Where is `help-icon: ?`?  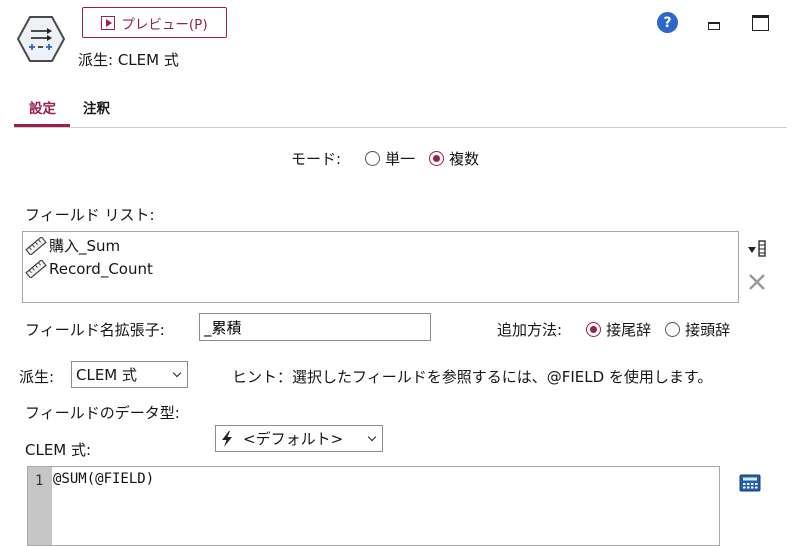 help-icon: ? is located at coordinates (667, 22).